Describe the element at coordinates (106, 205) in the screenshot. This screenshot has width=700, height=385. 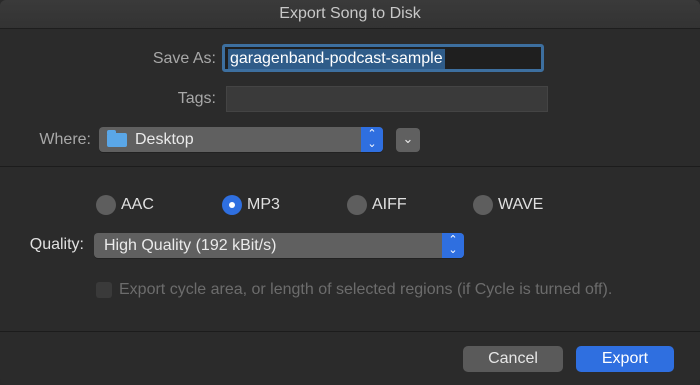
I see `radio-aac` at that location.